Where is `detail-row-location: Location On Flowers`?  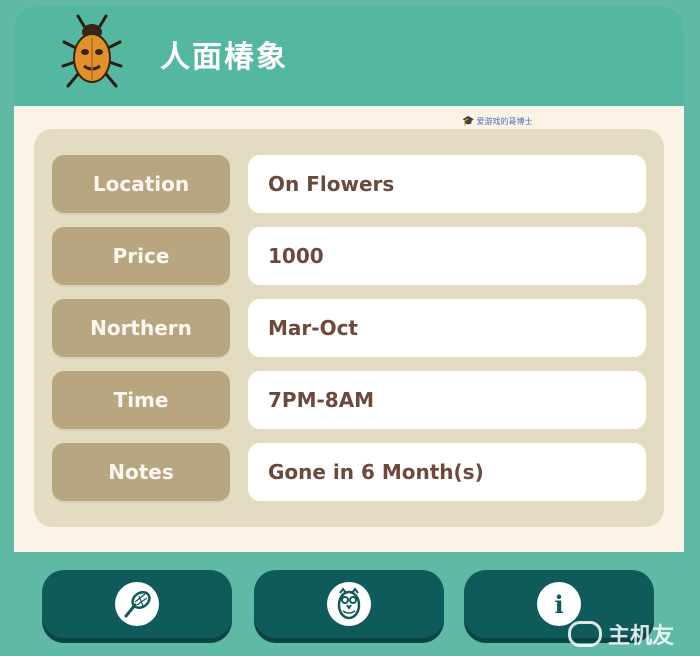 detail-row-location: Location On Flowers is located at coordinates (349, 184).